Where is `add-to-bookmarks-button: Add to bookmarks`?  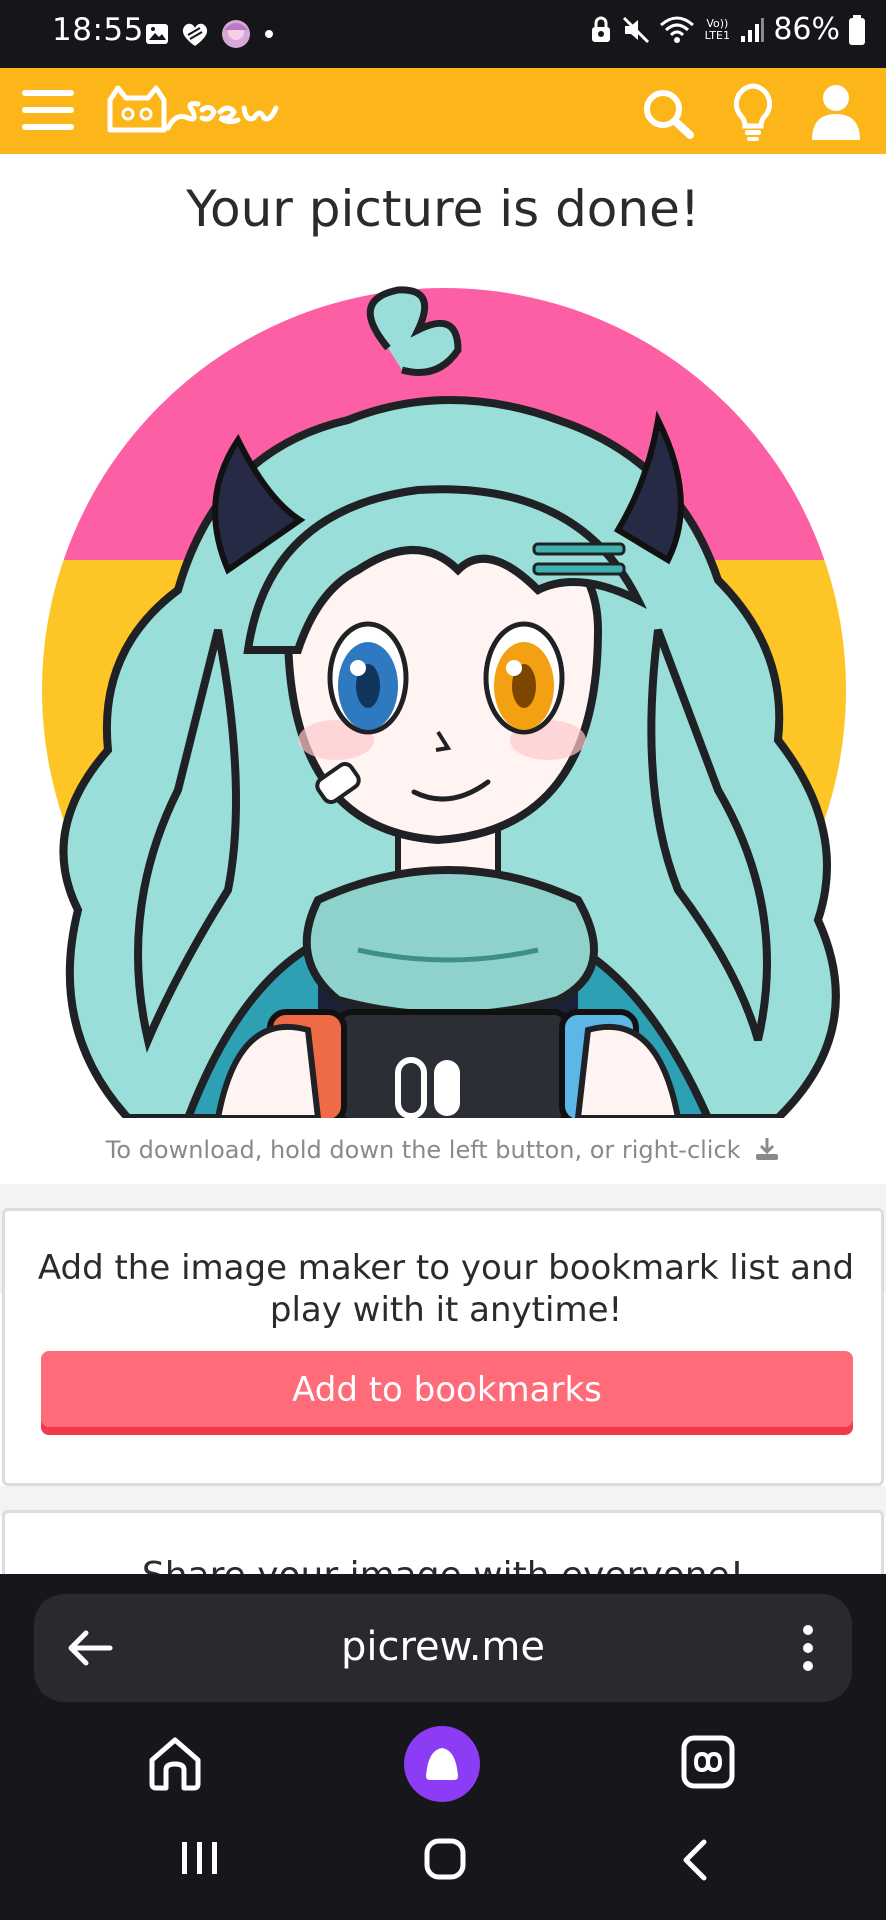
add-to-bookmarks-button: Add to bookmarks is located at coordinates (447, 1393).